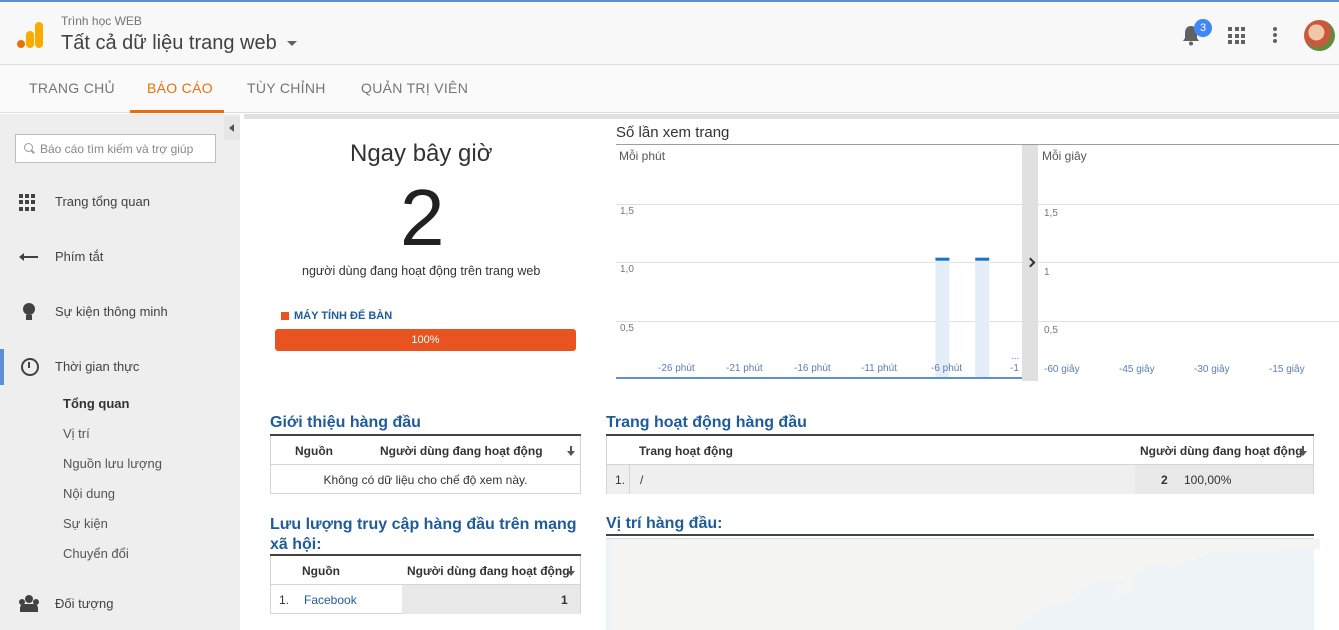 The height and width of the screenshot is (630, 1339). What do you see at coordinates (1164, 480) in the screenshot?
I see `row-users-value: 2` at bounding box center [1164, 480].